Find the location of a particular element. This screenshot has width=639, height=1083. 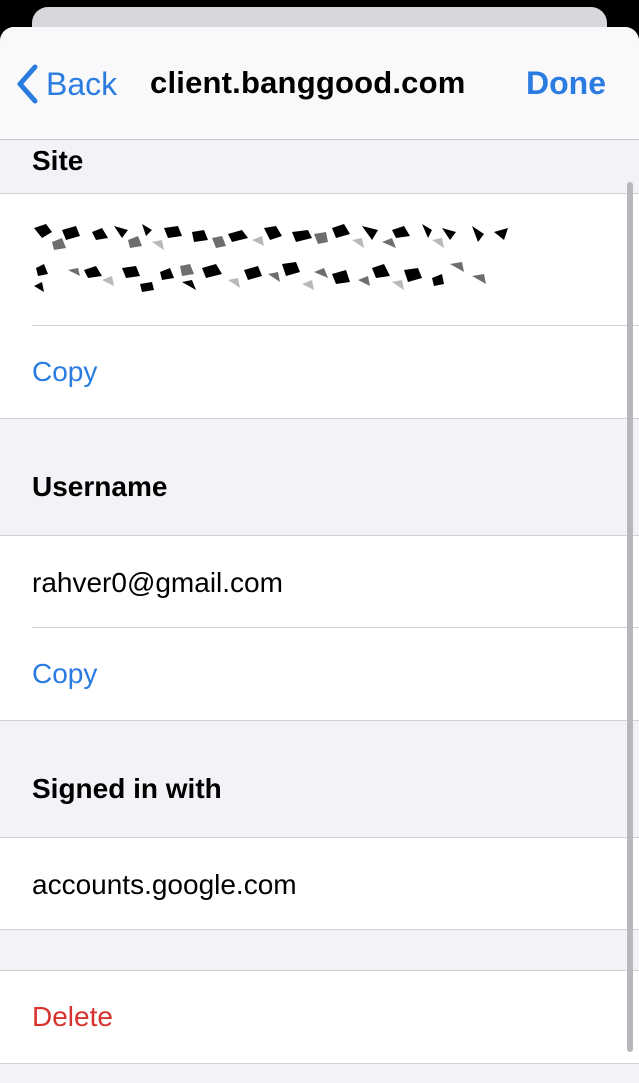

username-copy-button: Copy is located at coordinates (64, 674).